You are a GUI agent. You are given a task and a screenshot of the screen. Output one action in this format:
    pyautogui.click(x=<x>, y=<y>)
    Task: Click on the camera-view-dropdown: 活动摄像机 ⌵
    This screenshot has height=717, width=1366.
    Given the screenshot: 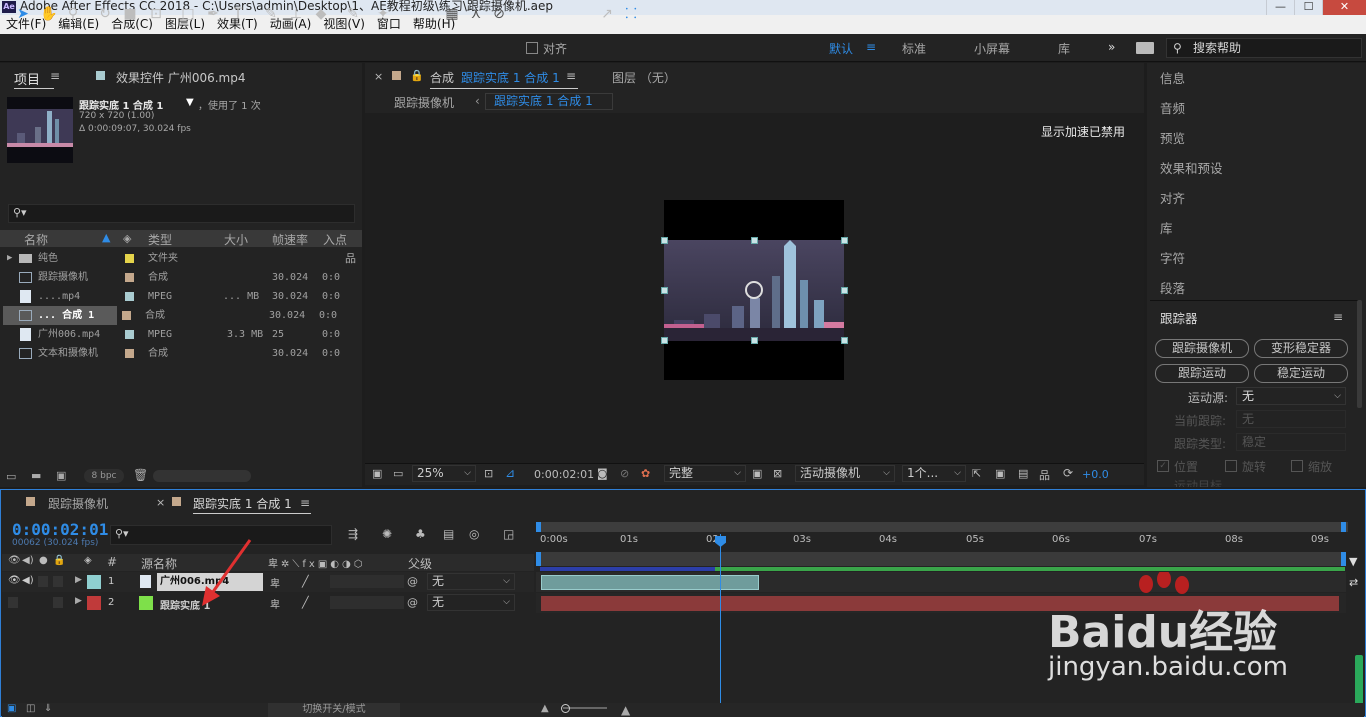 What is the action you would take?
    pyautogui.click(x=845, y=473)
    